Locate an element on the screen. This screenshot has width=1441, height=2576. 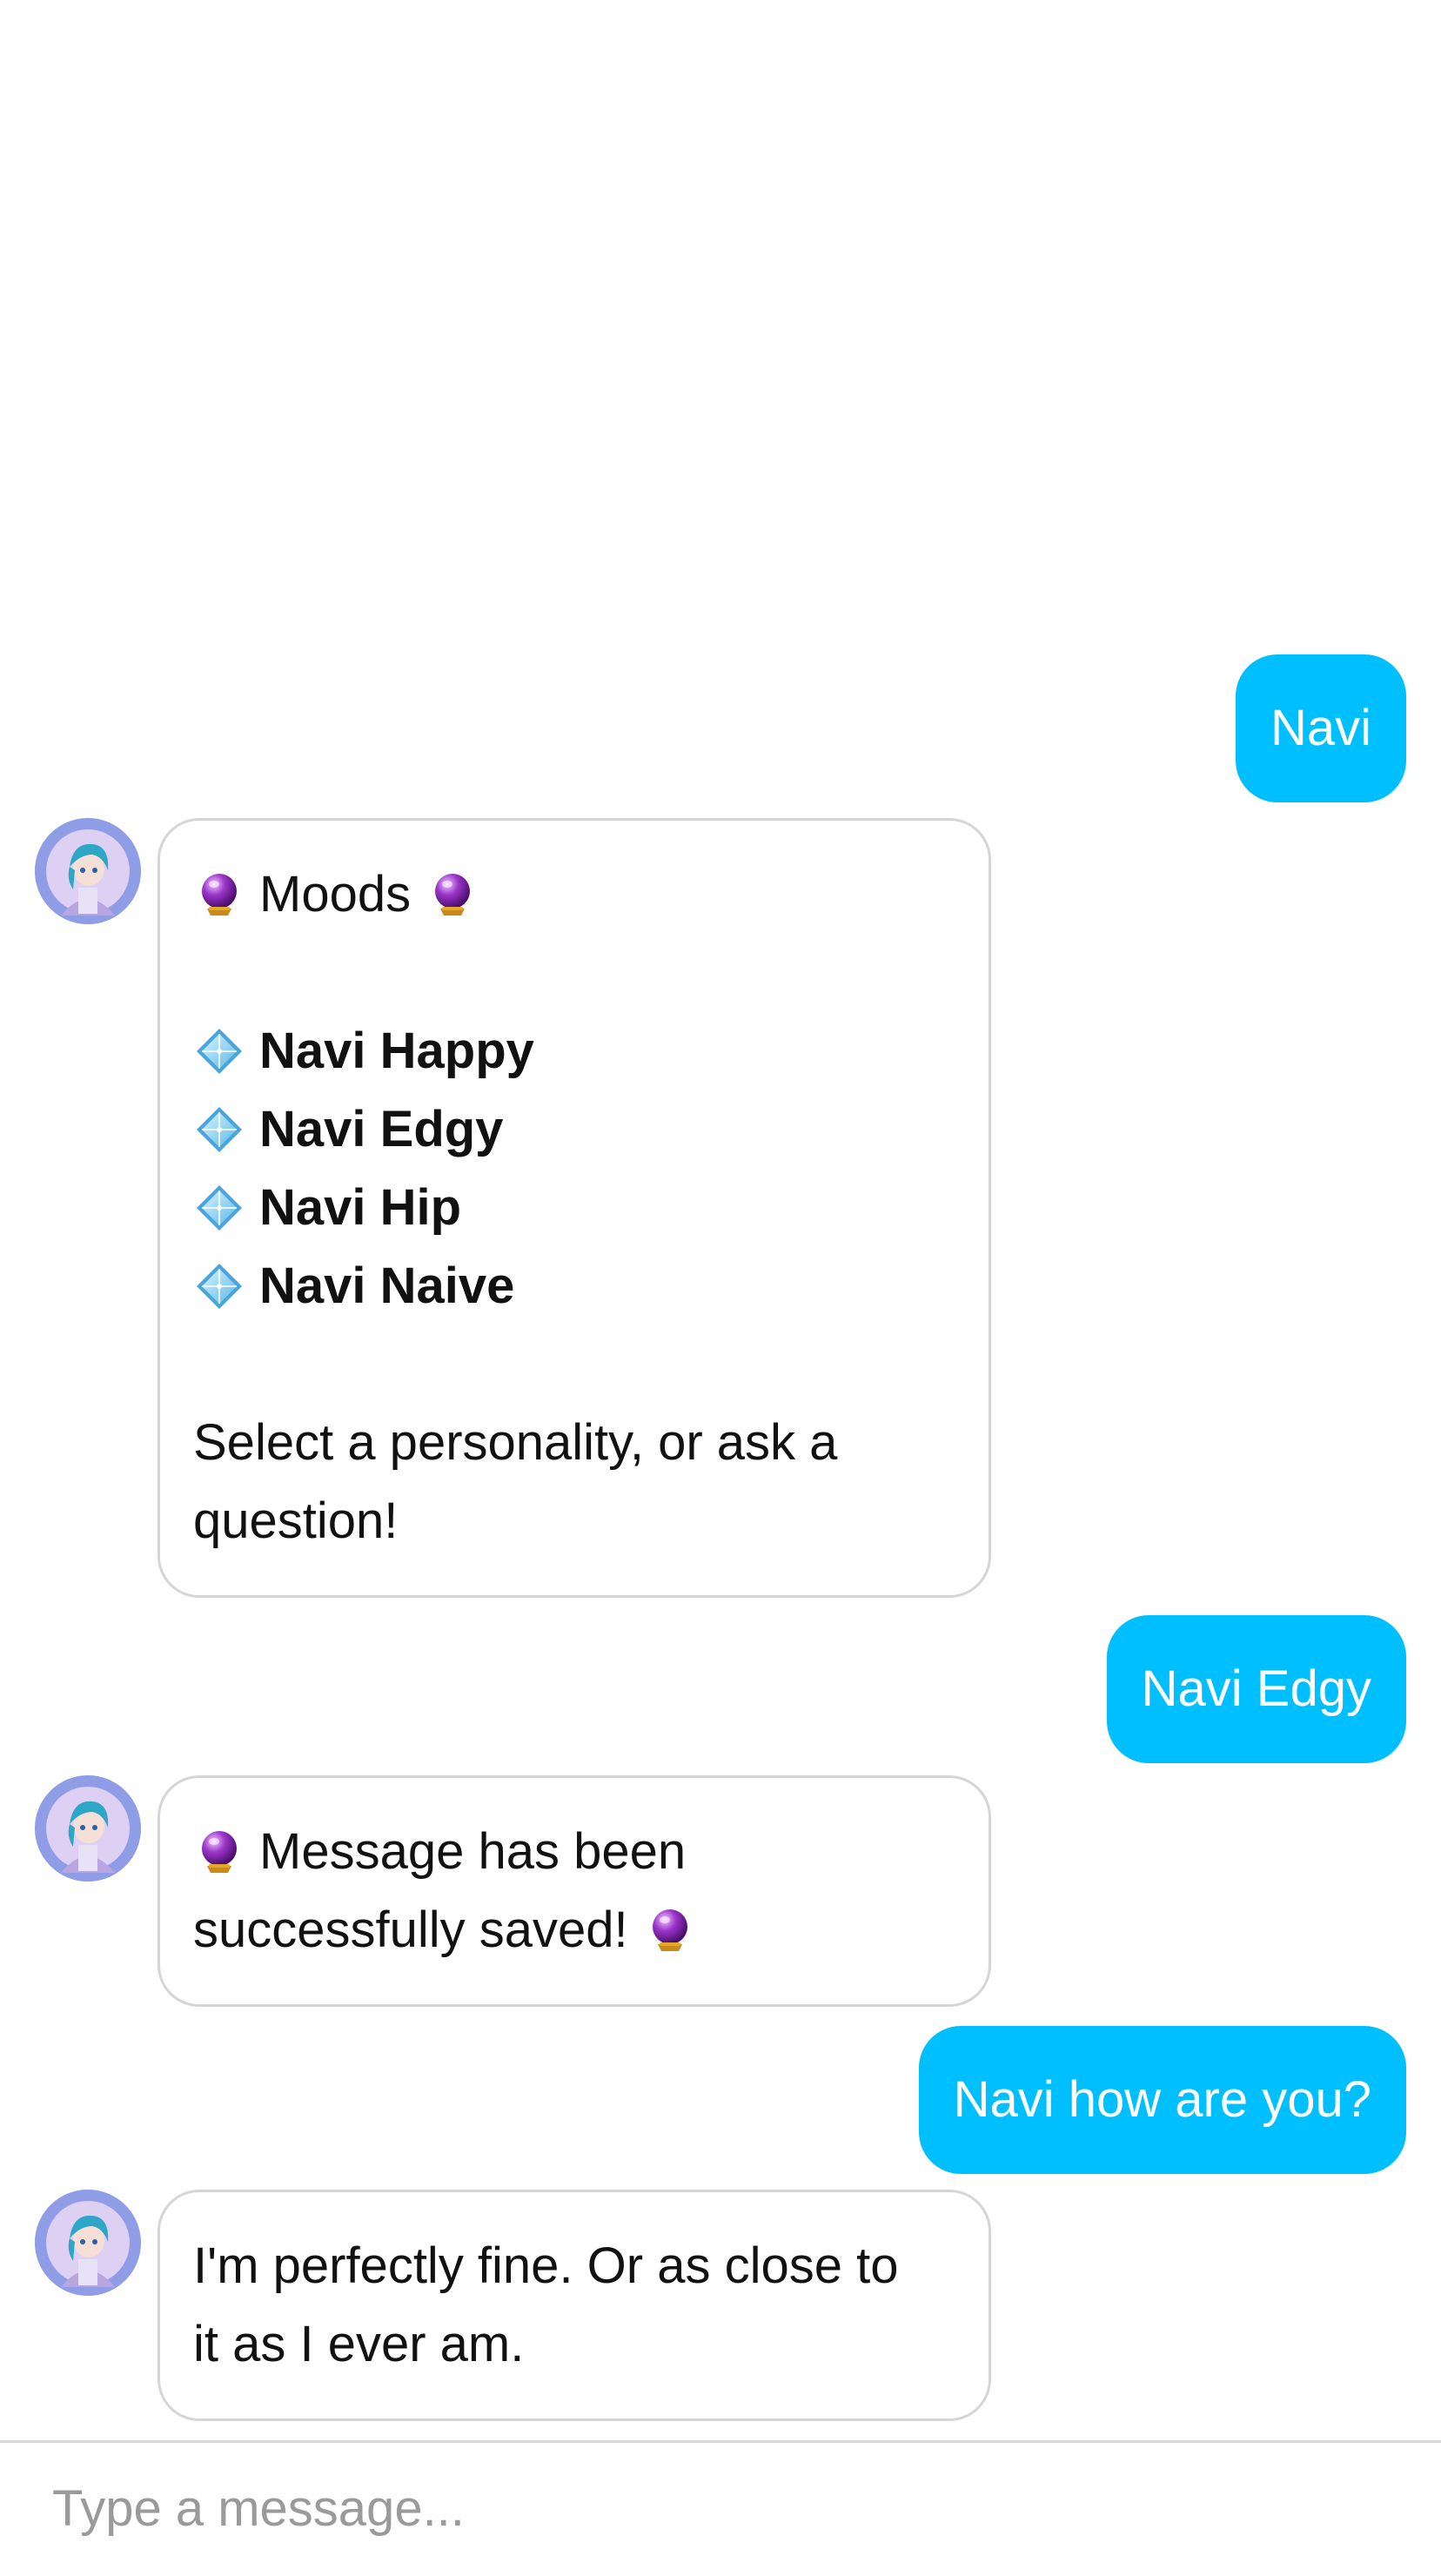
bot-message-saved: Message has been successfully saved! is located at coordinates (574, 1891).